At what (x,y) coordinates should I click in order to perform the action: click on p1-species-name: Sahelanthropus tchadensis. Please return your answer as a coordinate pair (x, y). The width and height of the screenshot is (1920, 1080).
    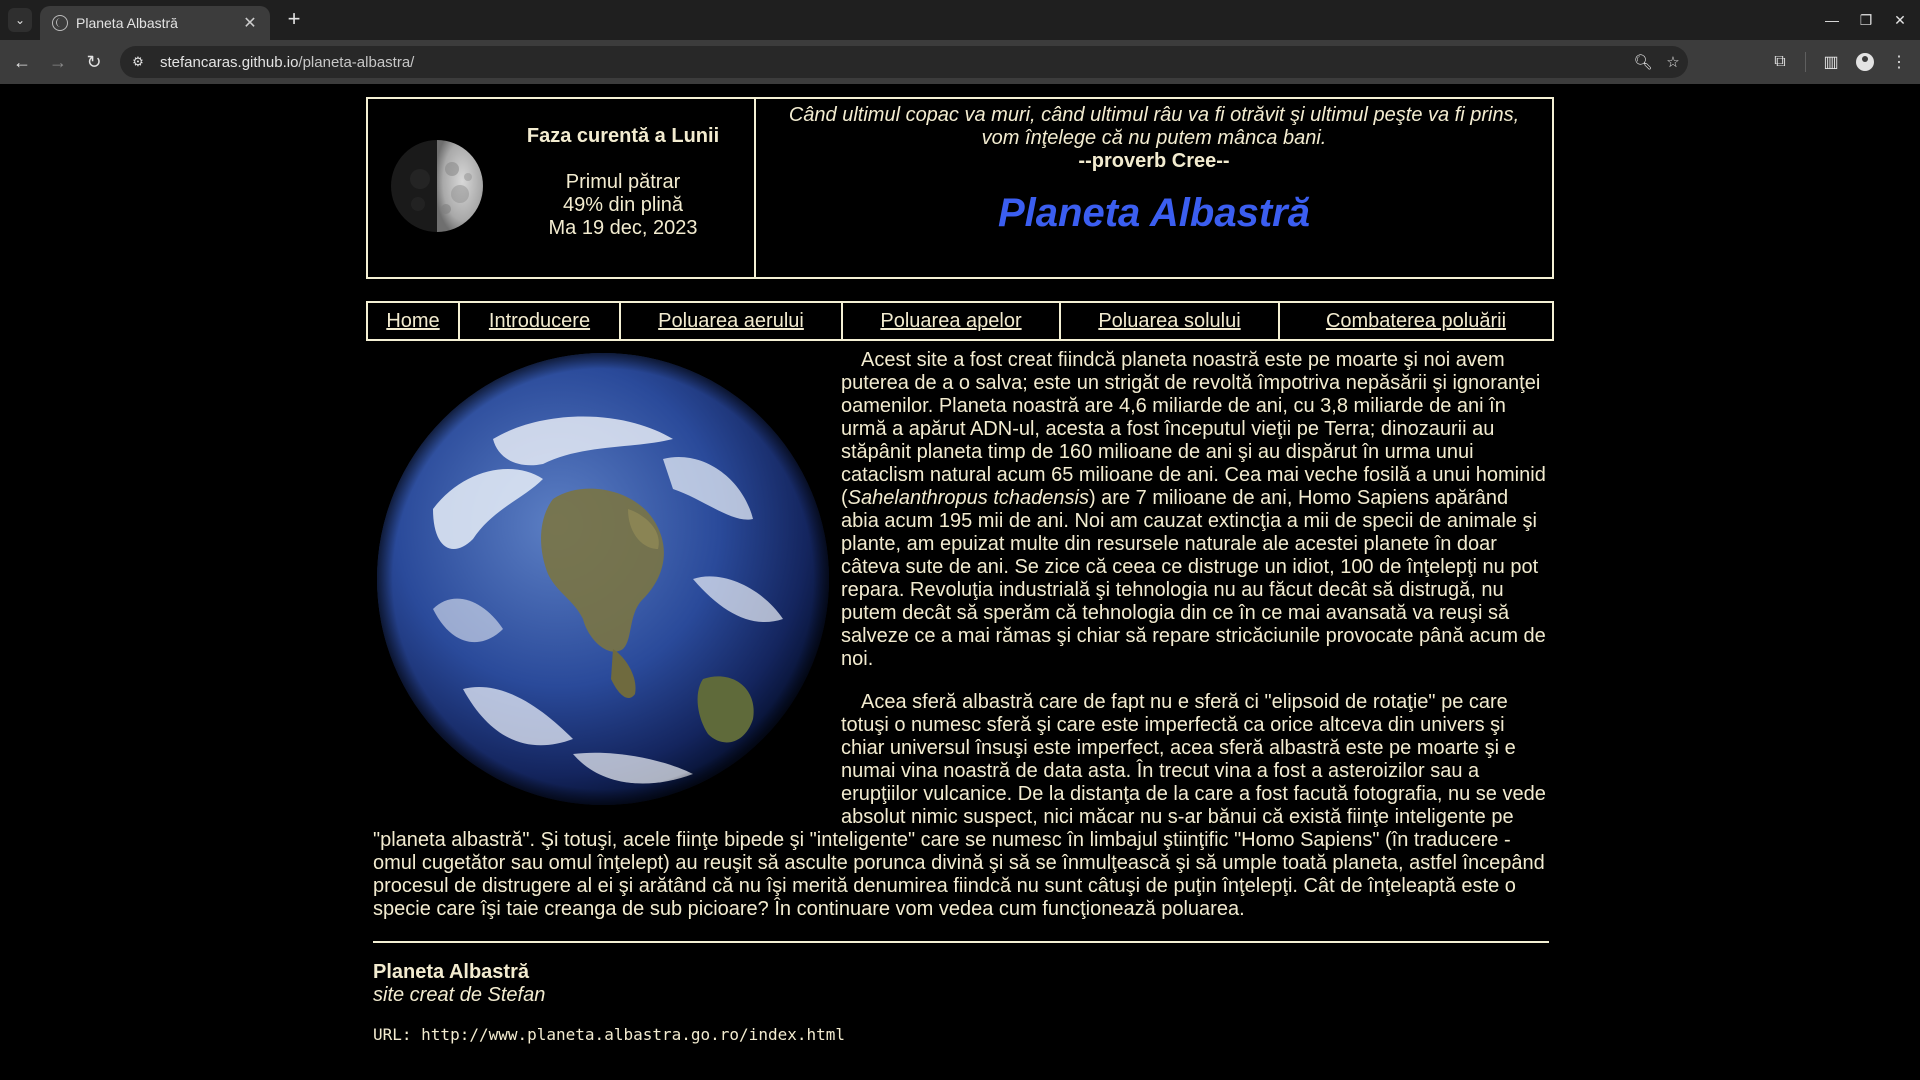
    Looking at the image, I should click on (968, 498).